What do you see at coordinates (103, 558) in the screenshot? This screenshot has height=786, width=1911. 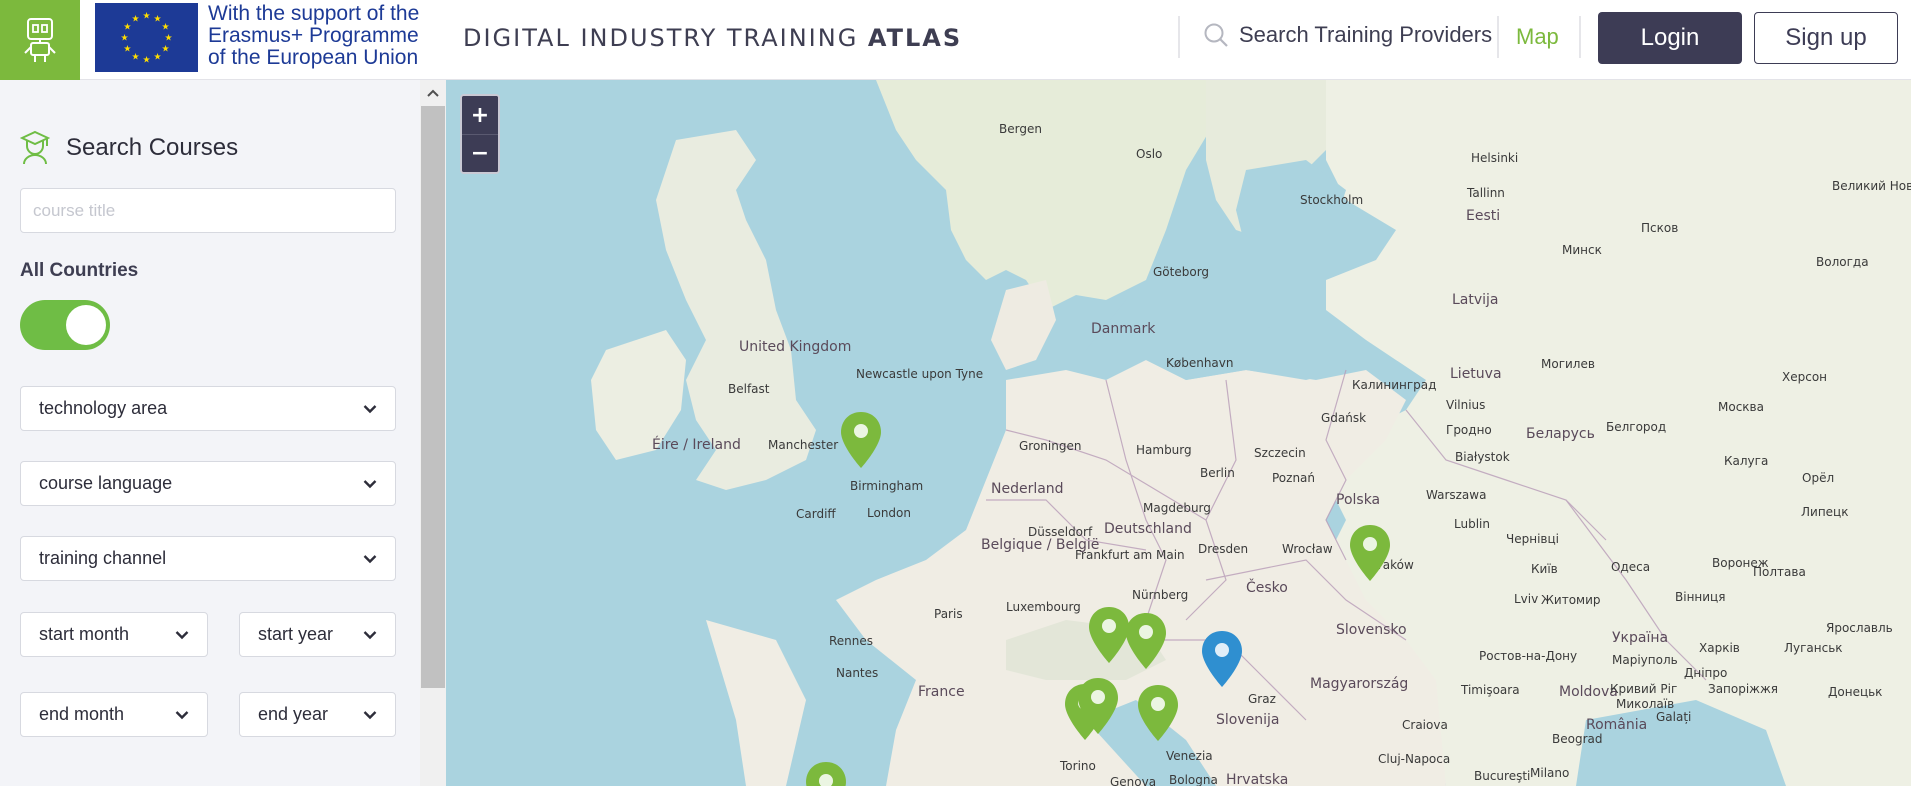 I see `training-channel-value: training channel` at bounding box center [103, 558].